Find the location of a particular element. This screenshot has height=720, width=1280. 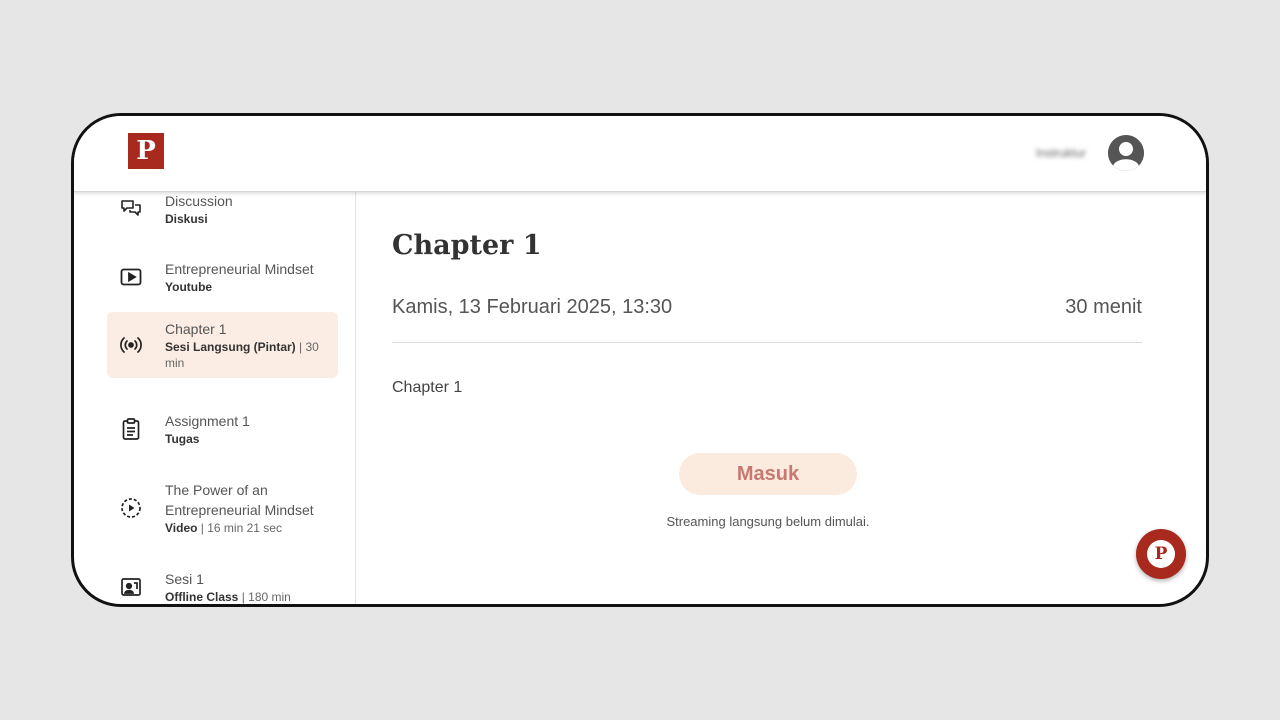

stream-status: Streaming langsung belum dimulai. is located at coordinates (768, 521).